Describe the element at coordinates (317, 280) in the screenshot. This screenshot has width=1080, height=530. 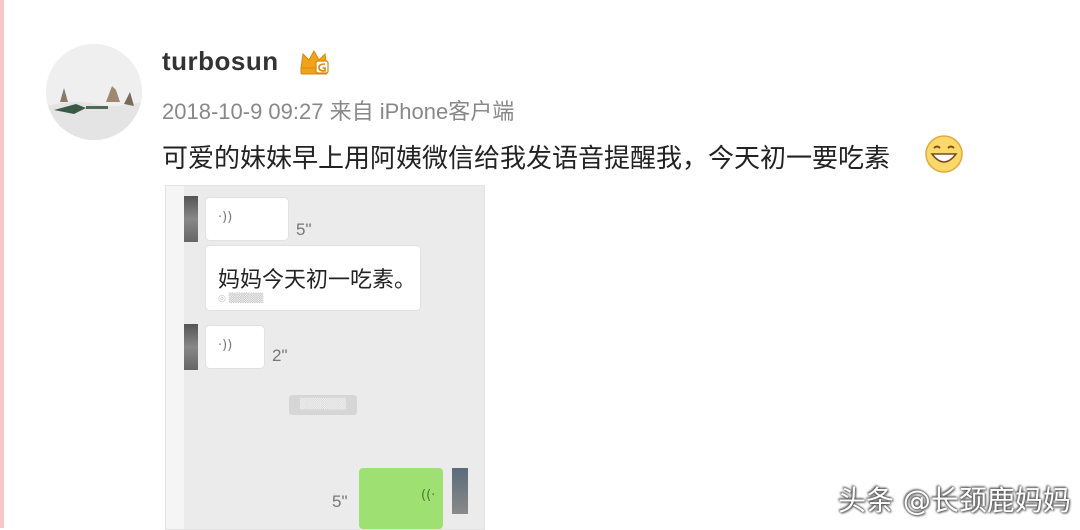
I see `transcript-text: 妈妈今天初一吃素。` at that location.